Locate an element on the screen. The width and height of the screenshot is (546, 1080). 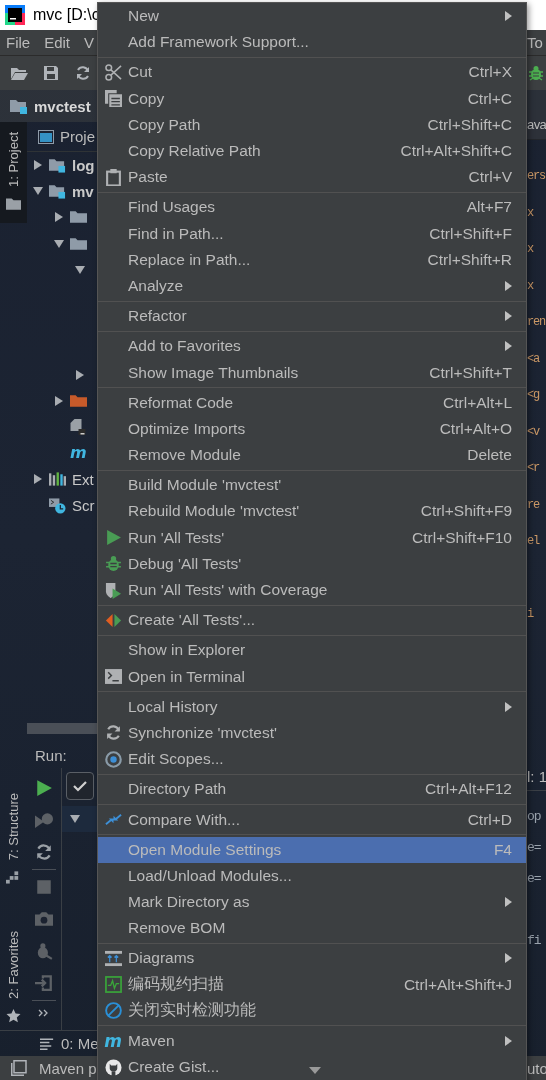
view-tab: Proje is located at coordinates (78, 136).